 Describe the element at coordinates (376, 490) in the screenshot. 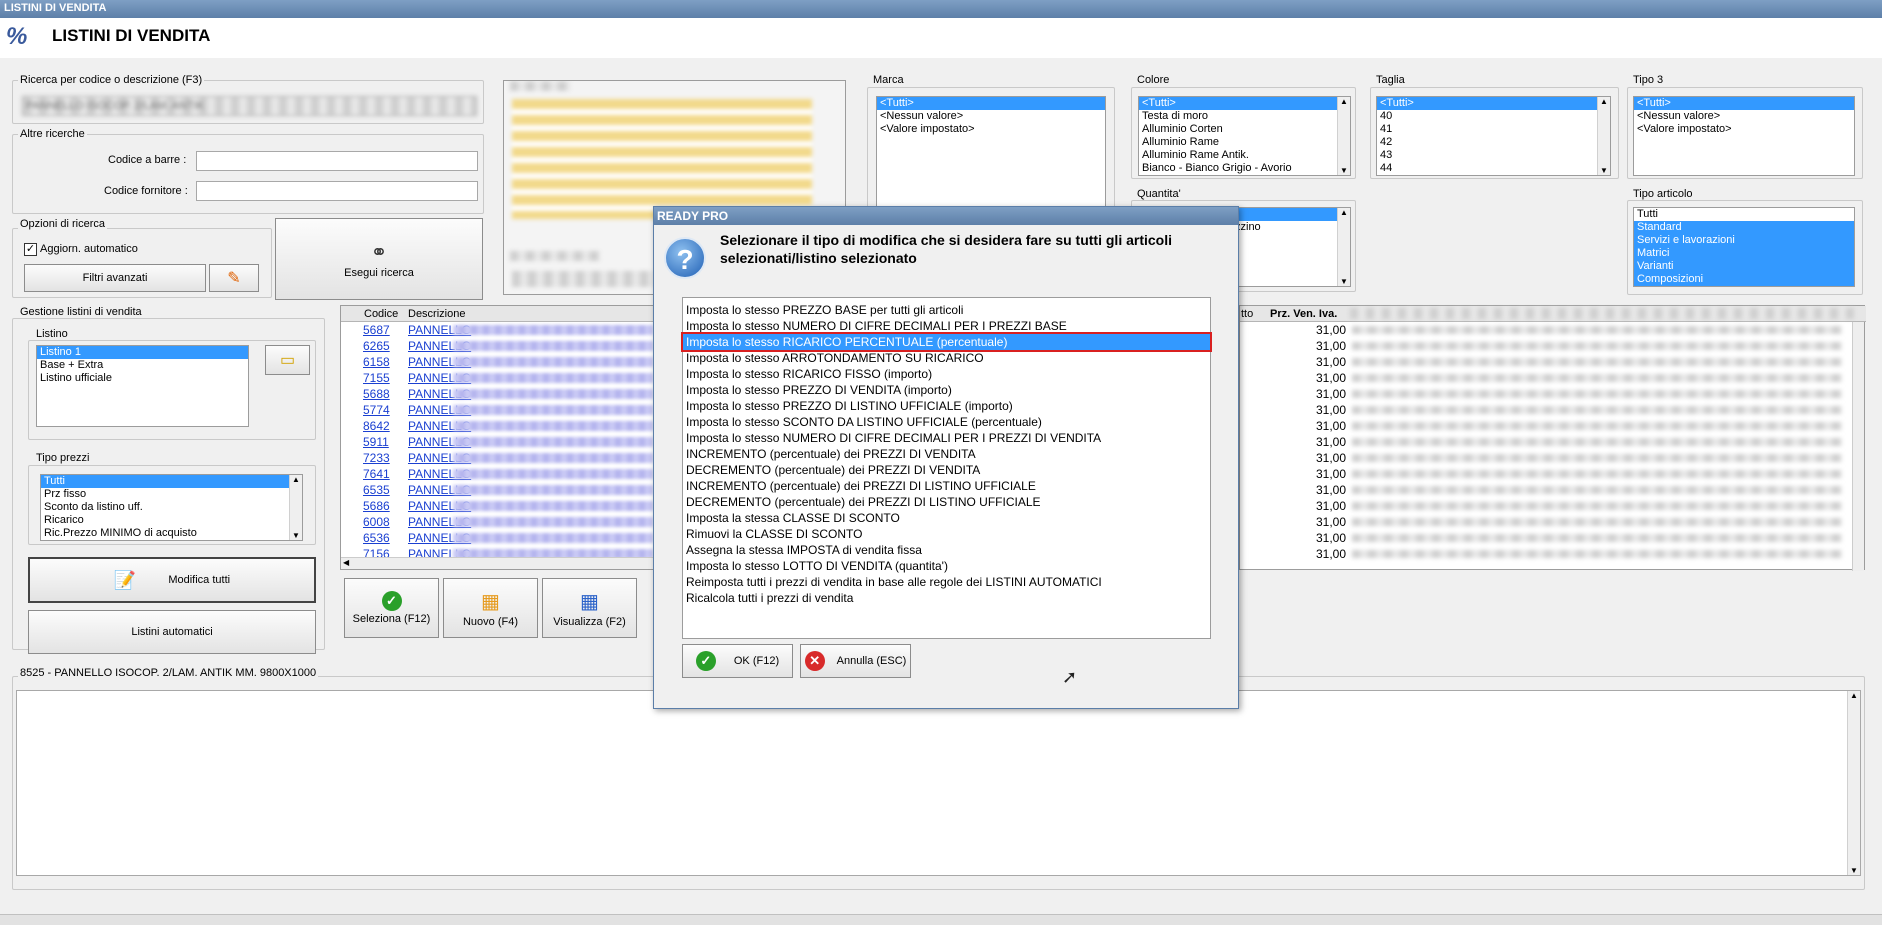

I see `row-code: 6535` at that location.